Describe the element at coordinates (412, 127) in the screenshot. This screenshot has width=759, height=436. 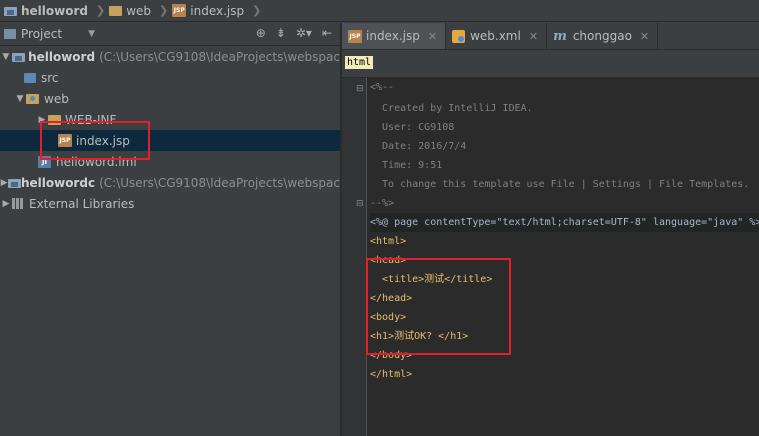
I see `code-line: User: CG9108` at that location.